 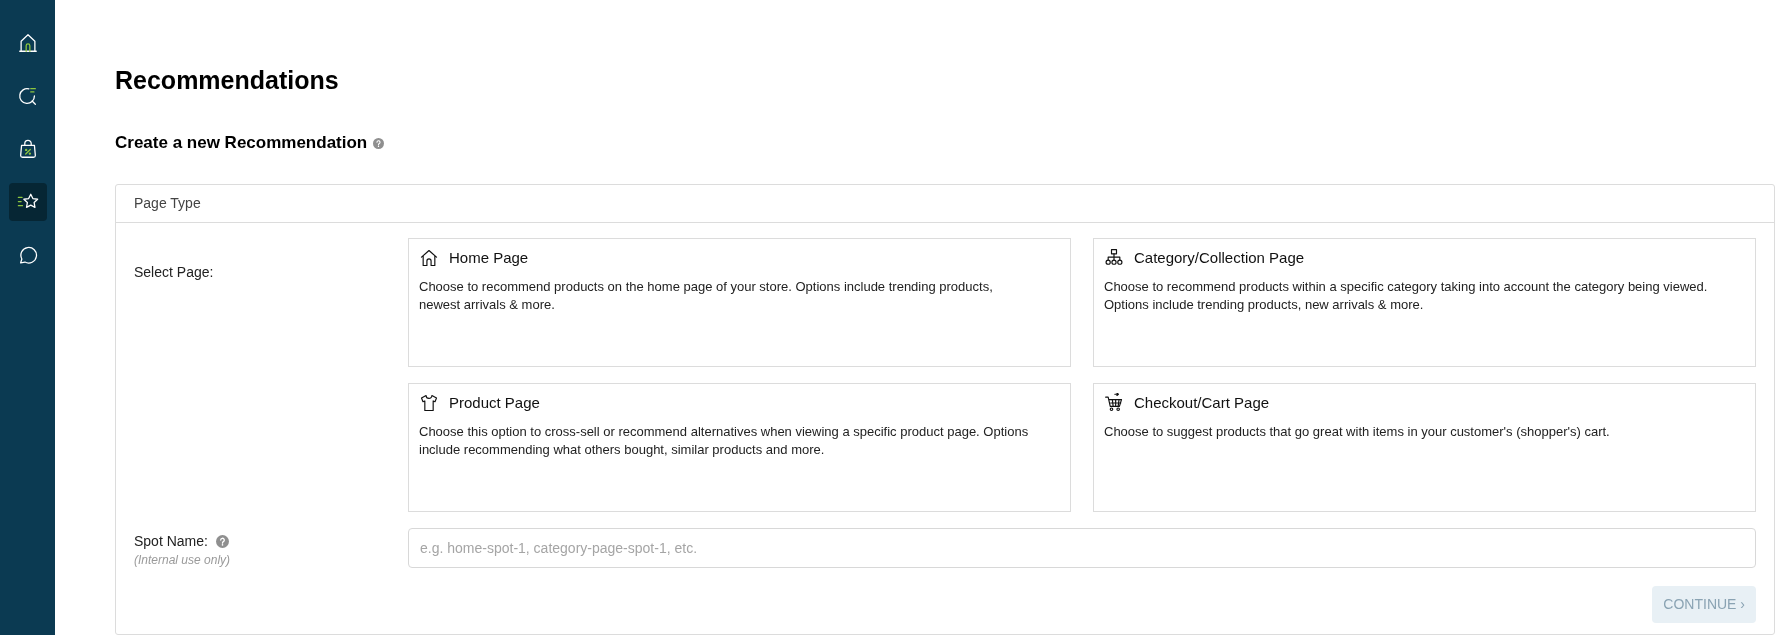 I want to click on select-page-label: Select Page:, so click(x=174, y=272).